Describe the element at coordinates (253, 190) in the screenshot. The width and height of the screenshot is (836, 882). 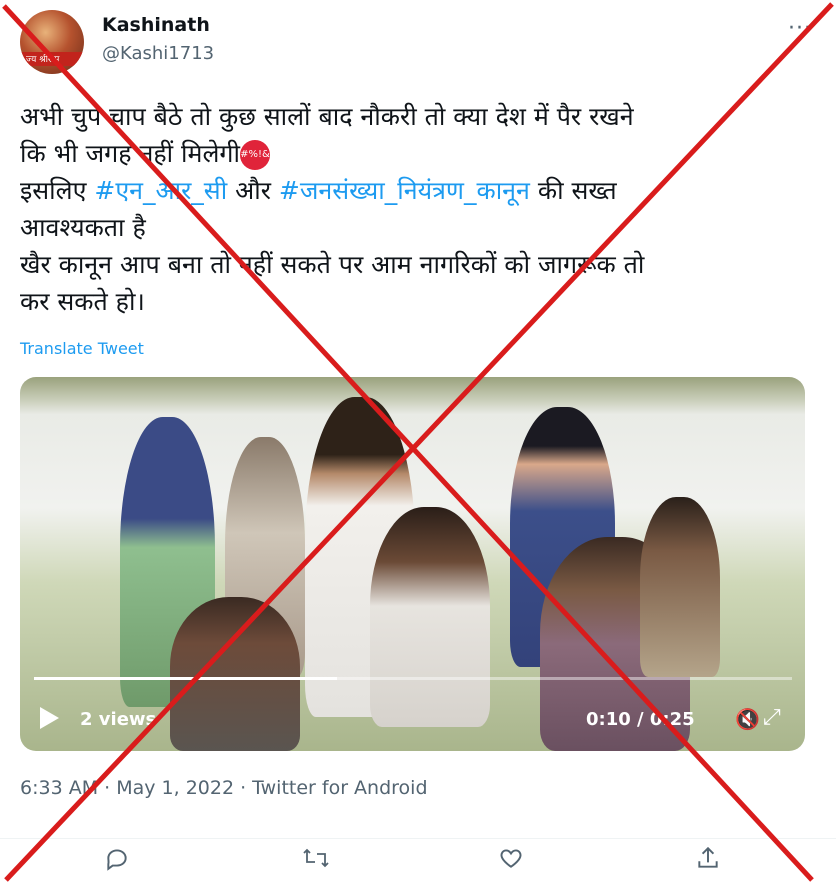
I see `tweet-line-text: और` at that location.